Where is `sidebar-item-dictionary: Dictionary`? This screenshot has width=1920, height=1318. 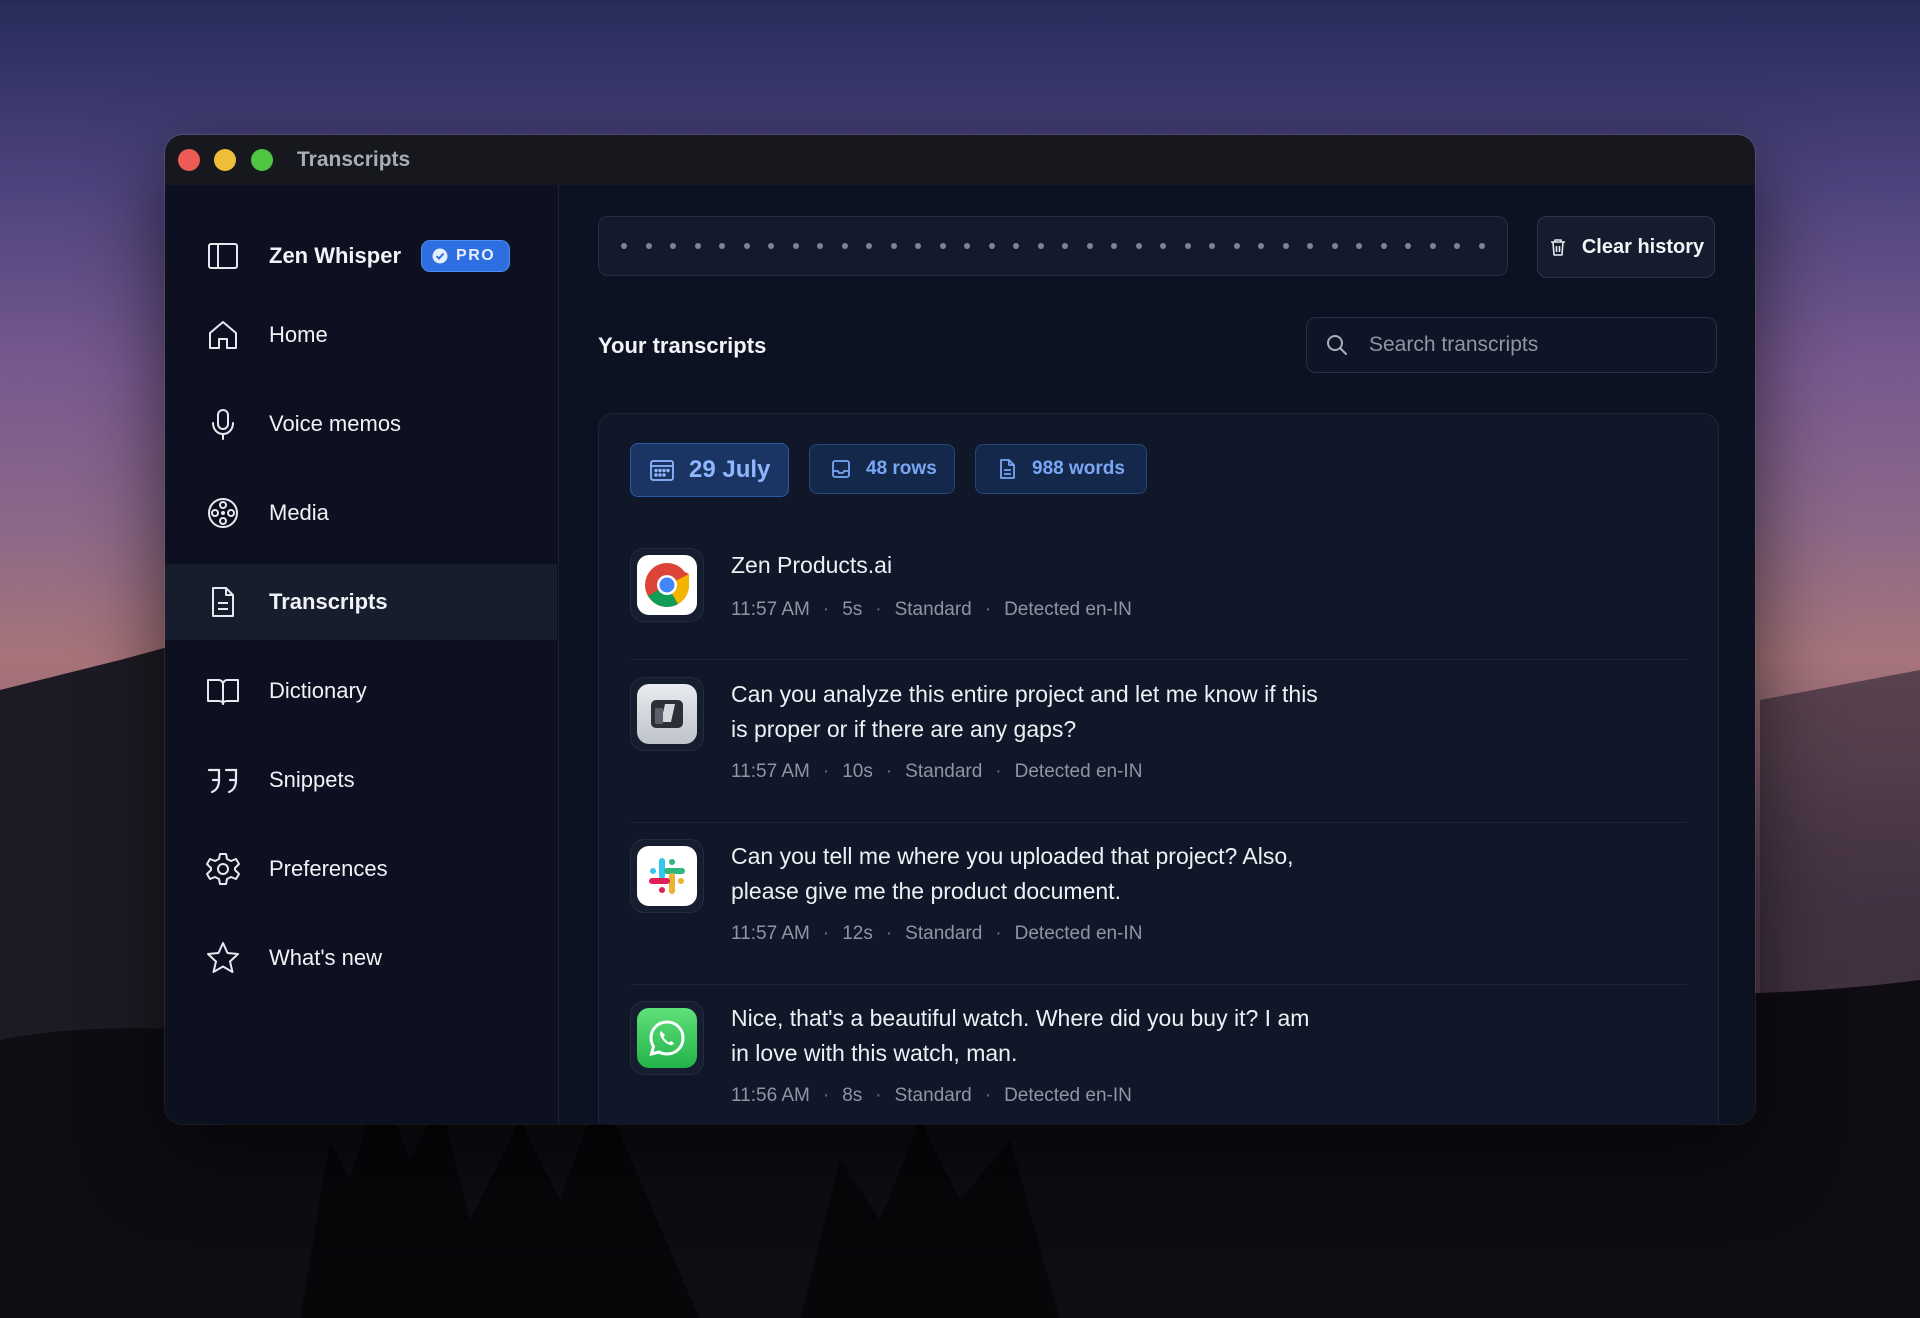
sidebar-item-dictionary: Dictionary is located at coordinates (361, 691).